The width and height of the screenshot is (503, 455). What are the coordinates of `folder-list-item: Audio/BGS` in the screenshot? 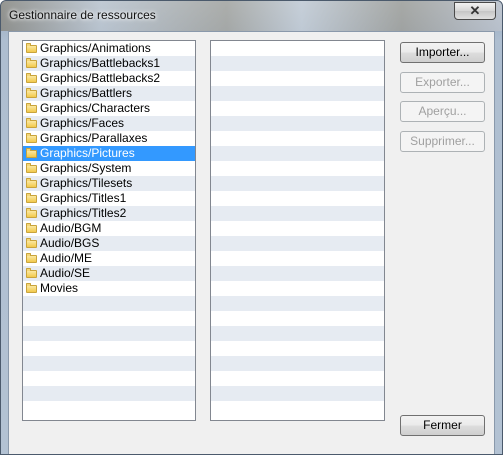 It's located at (109, 243).